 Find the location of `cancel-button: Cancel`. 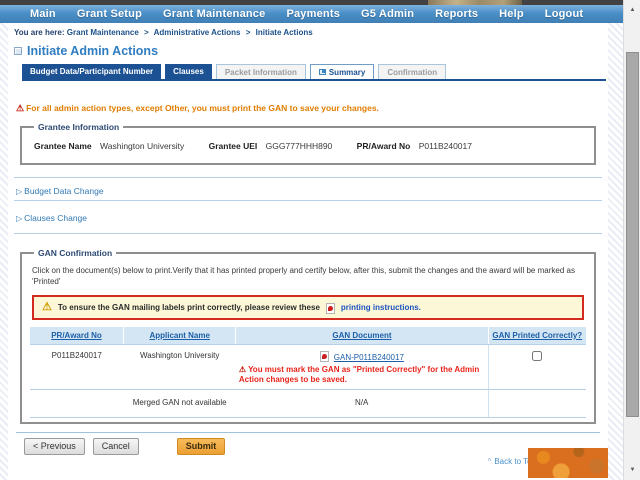

cancel-button: Cancel is located at coordinates (115, 446).